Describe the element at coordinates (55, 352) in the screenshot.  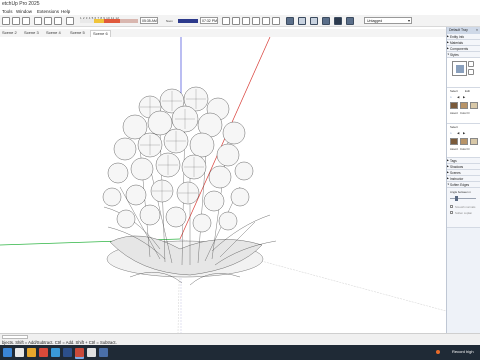
I see `app-icon-blue` at that location.